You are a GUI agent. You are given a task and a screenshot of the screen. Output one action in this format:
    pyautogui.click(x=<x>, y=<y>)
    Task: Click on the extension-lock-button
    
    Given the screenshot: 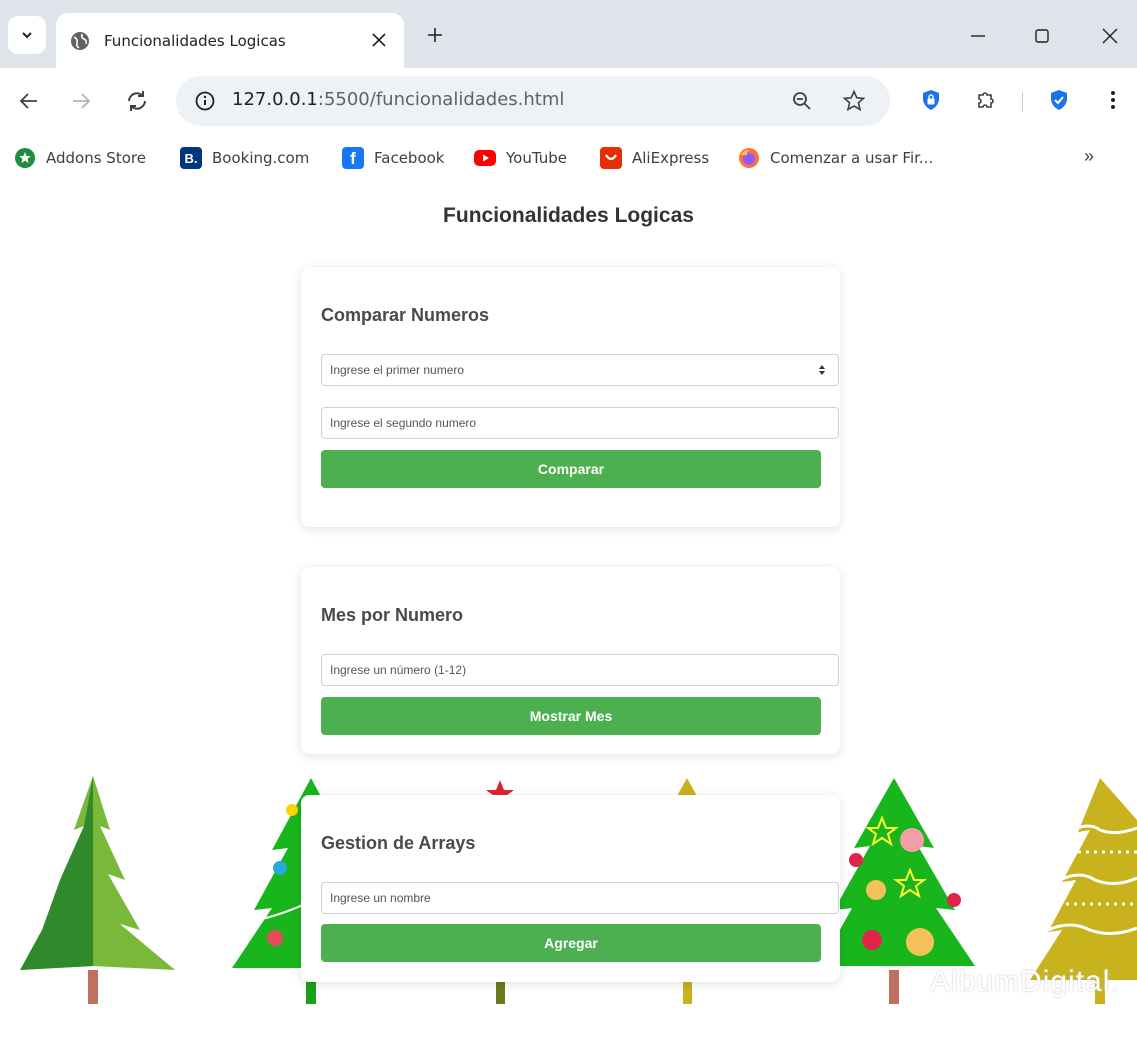 What is the action you would take?
    pyautogui.click(x=931, y=100)
    